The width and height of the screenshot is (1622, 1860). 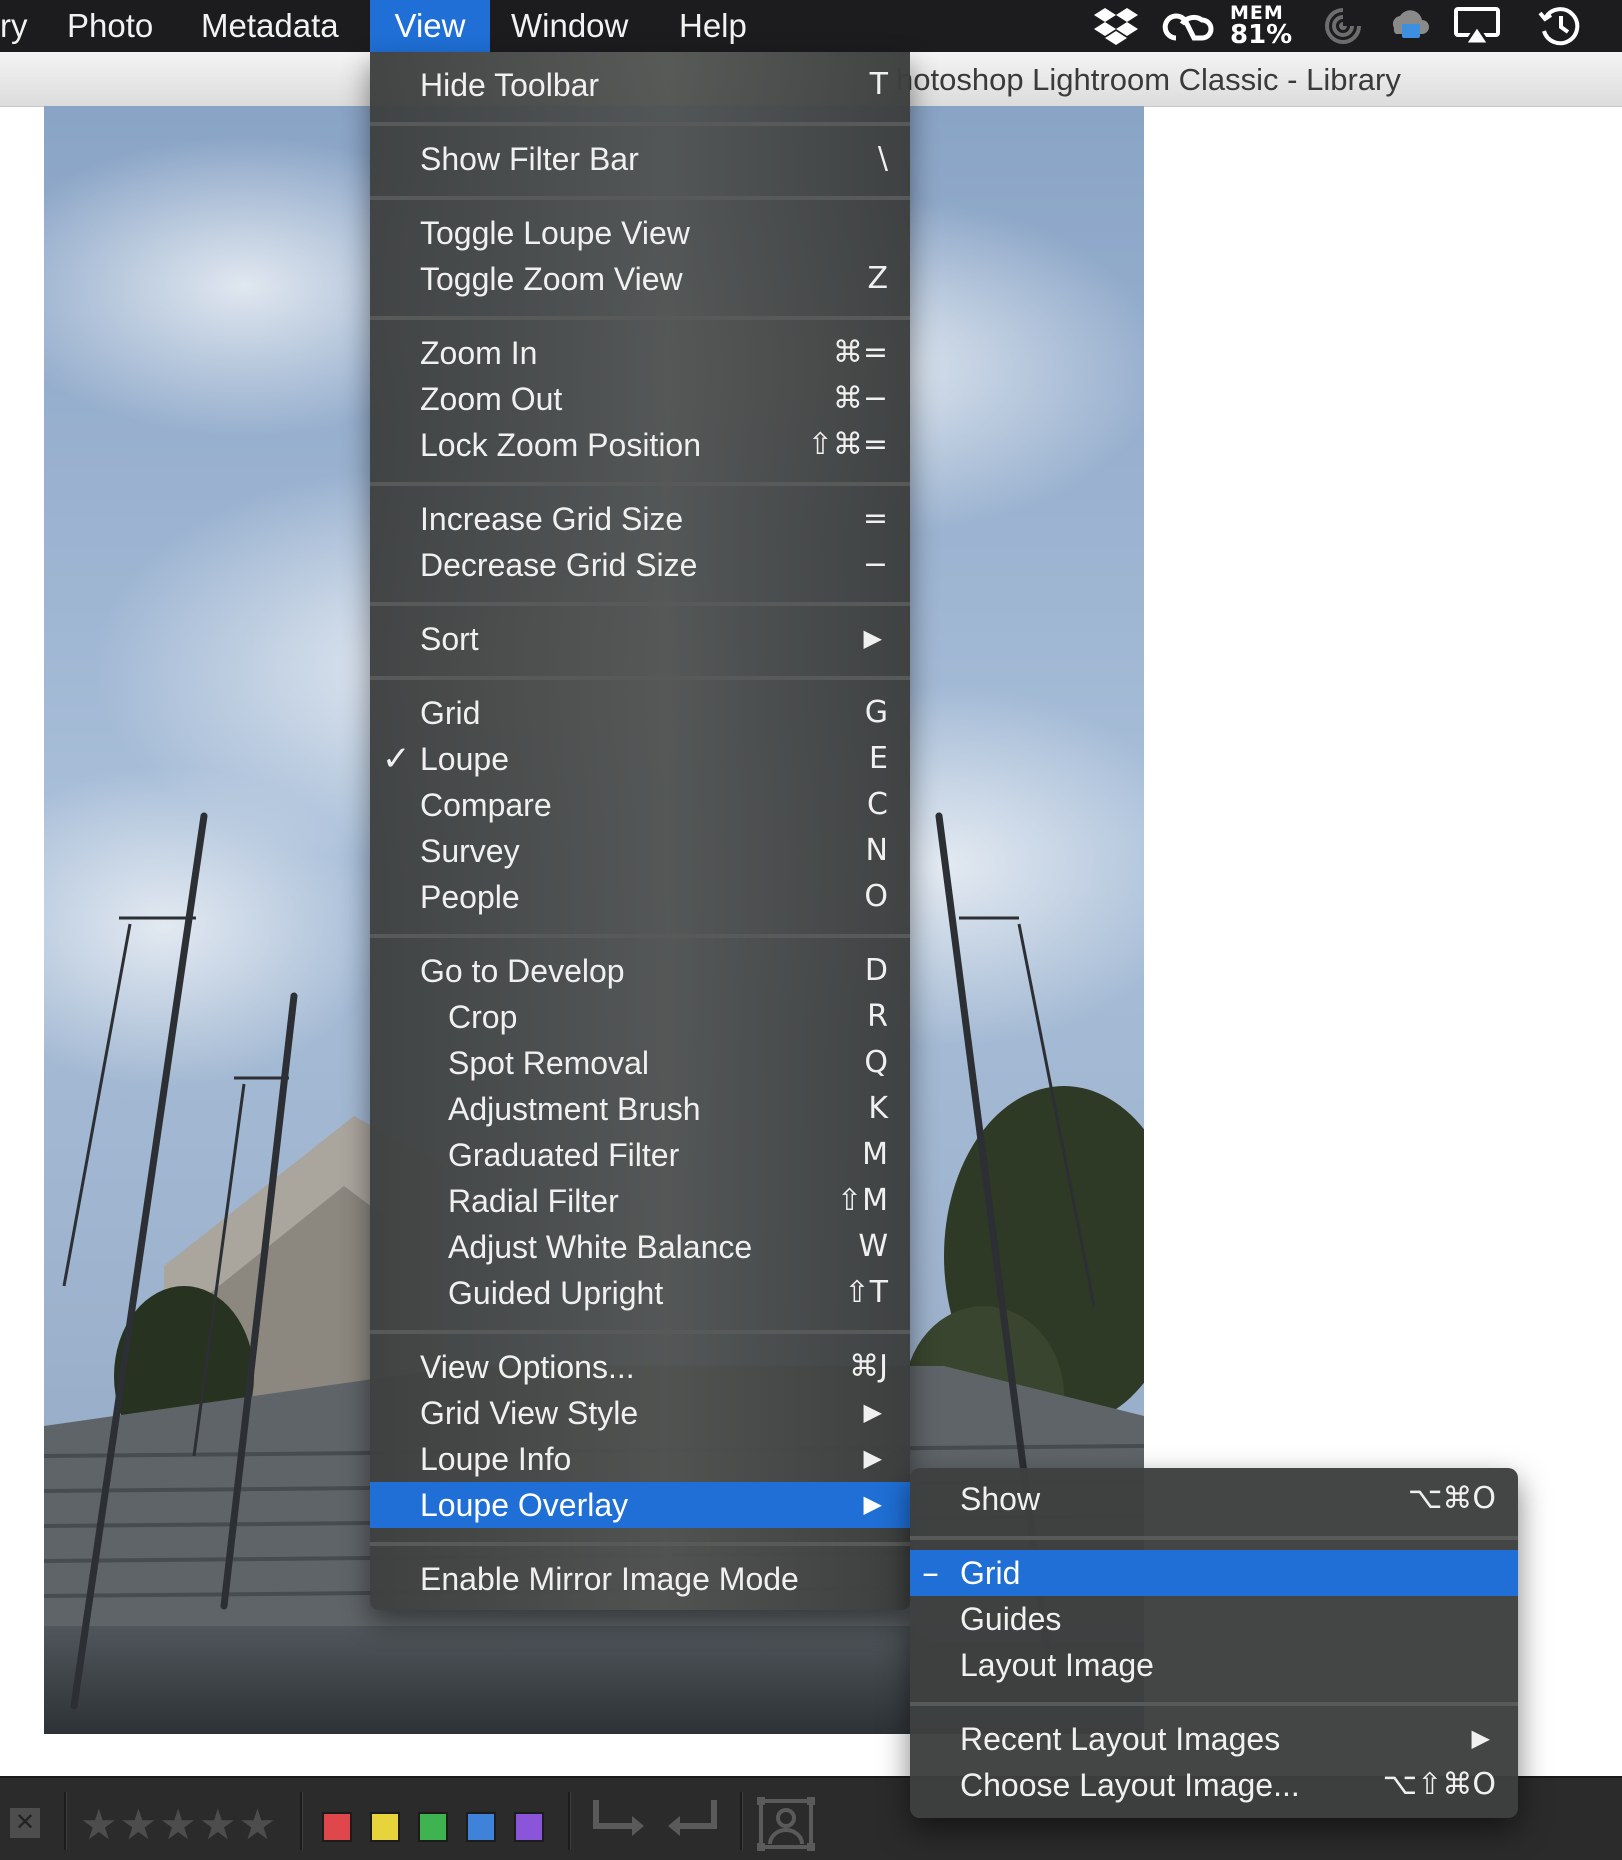 I want to click on submenu-item-show: Show ⌥⌘O, so click(x=1214, y=1499).